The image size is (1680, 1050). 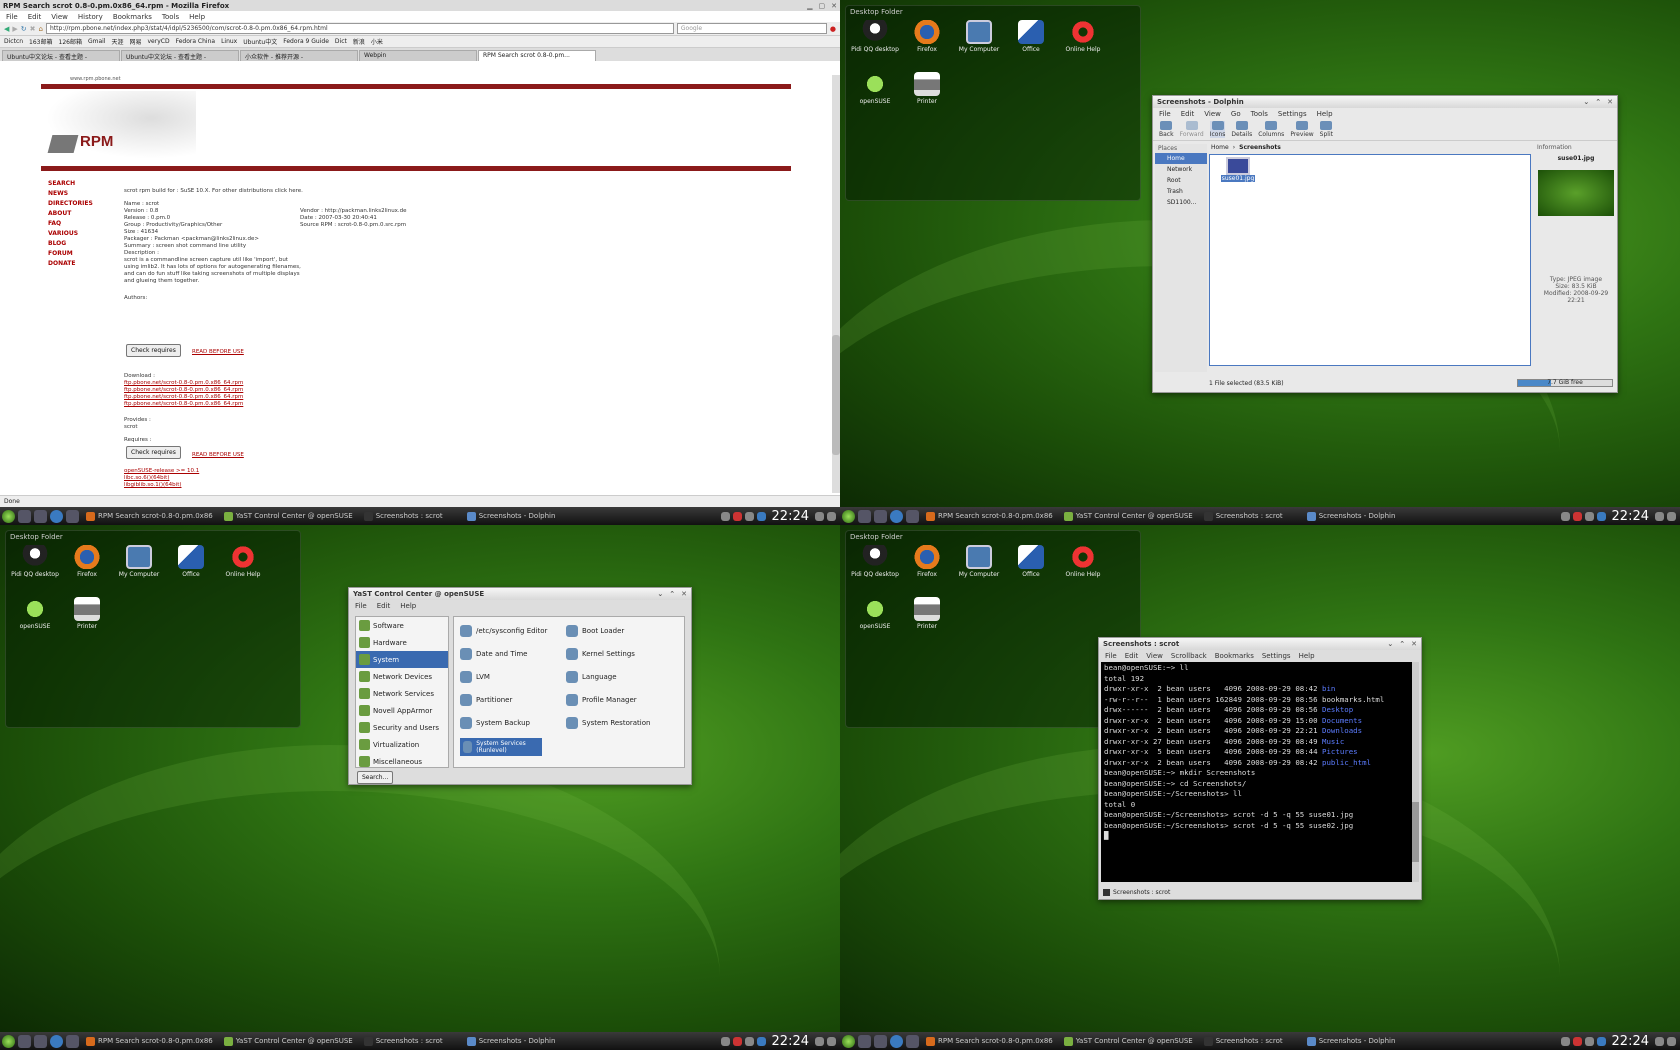 I want to click on desktop-icon-qq: Pidi QQ desktop, so click(x=875, y=561).